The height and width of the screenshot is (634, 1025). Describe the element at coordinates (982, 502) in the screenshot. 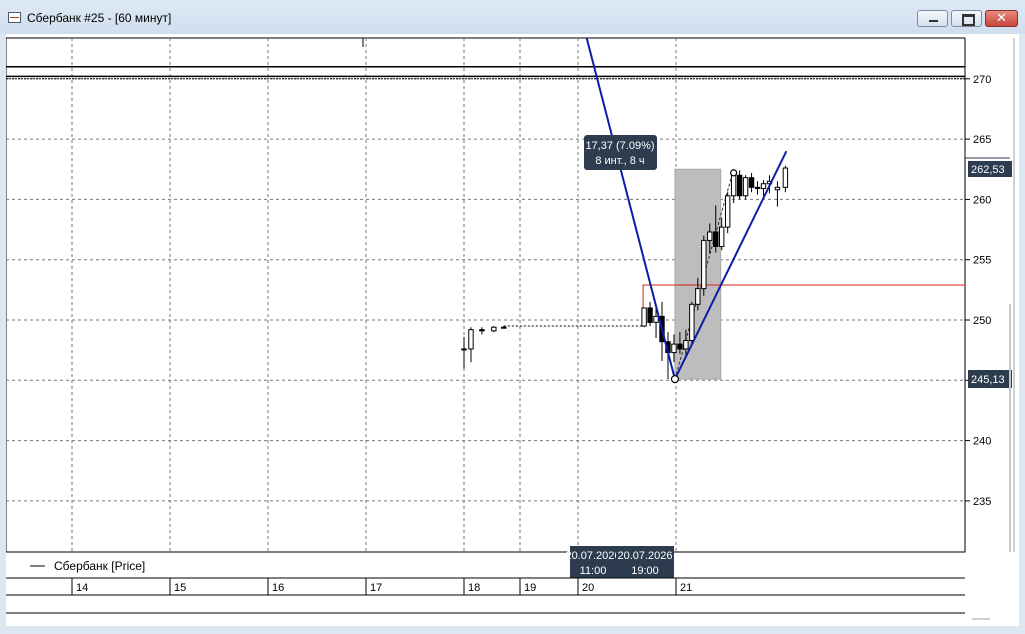

I see `y-tick-label: 235` at that location.